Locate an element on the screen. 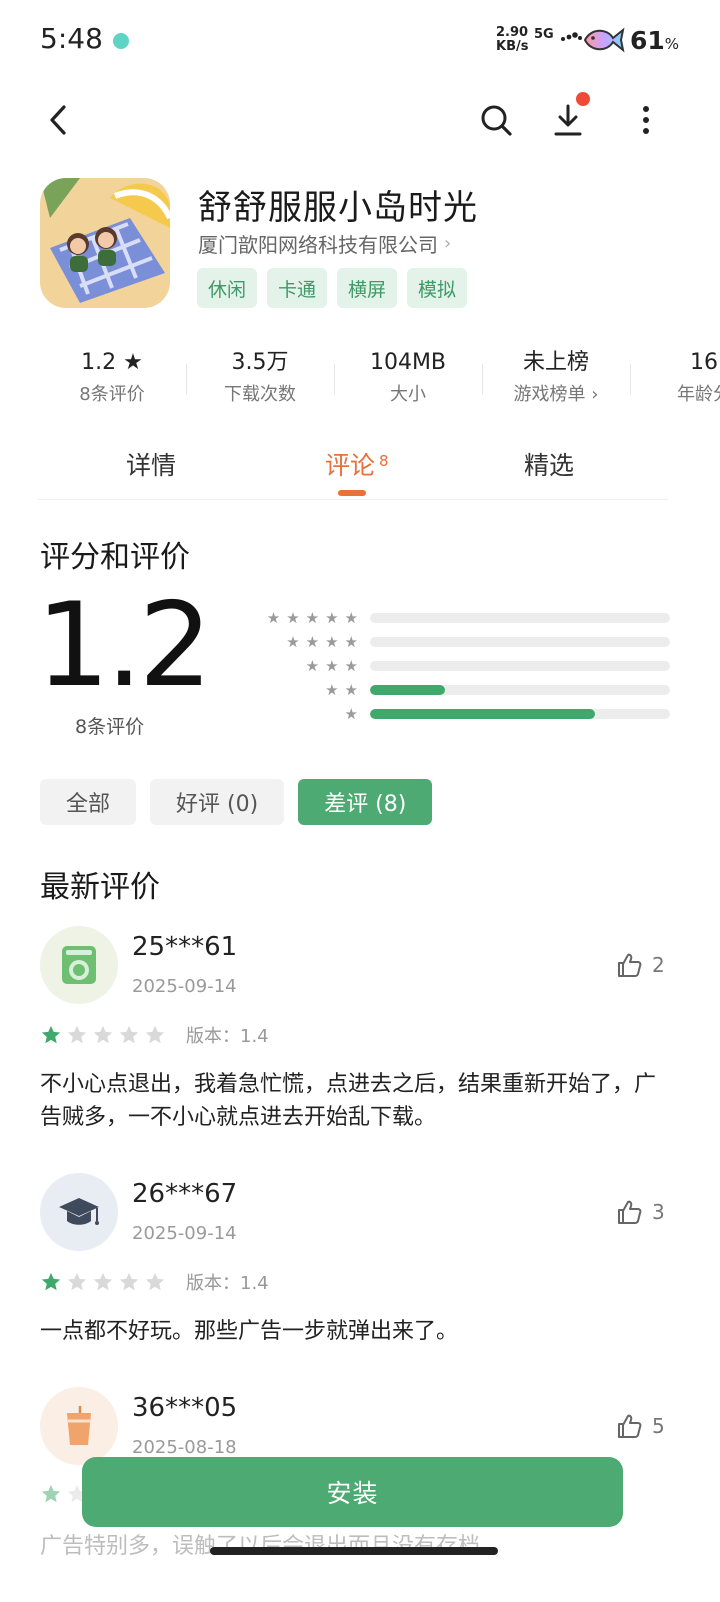 Image resolution: width=720 pixels, height=1602 pixels. status-time: 5:48 is located at coordinates (71, 38).